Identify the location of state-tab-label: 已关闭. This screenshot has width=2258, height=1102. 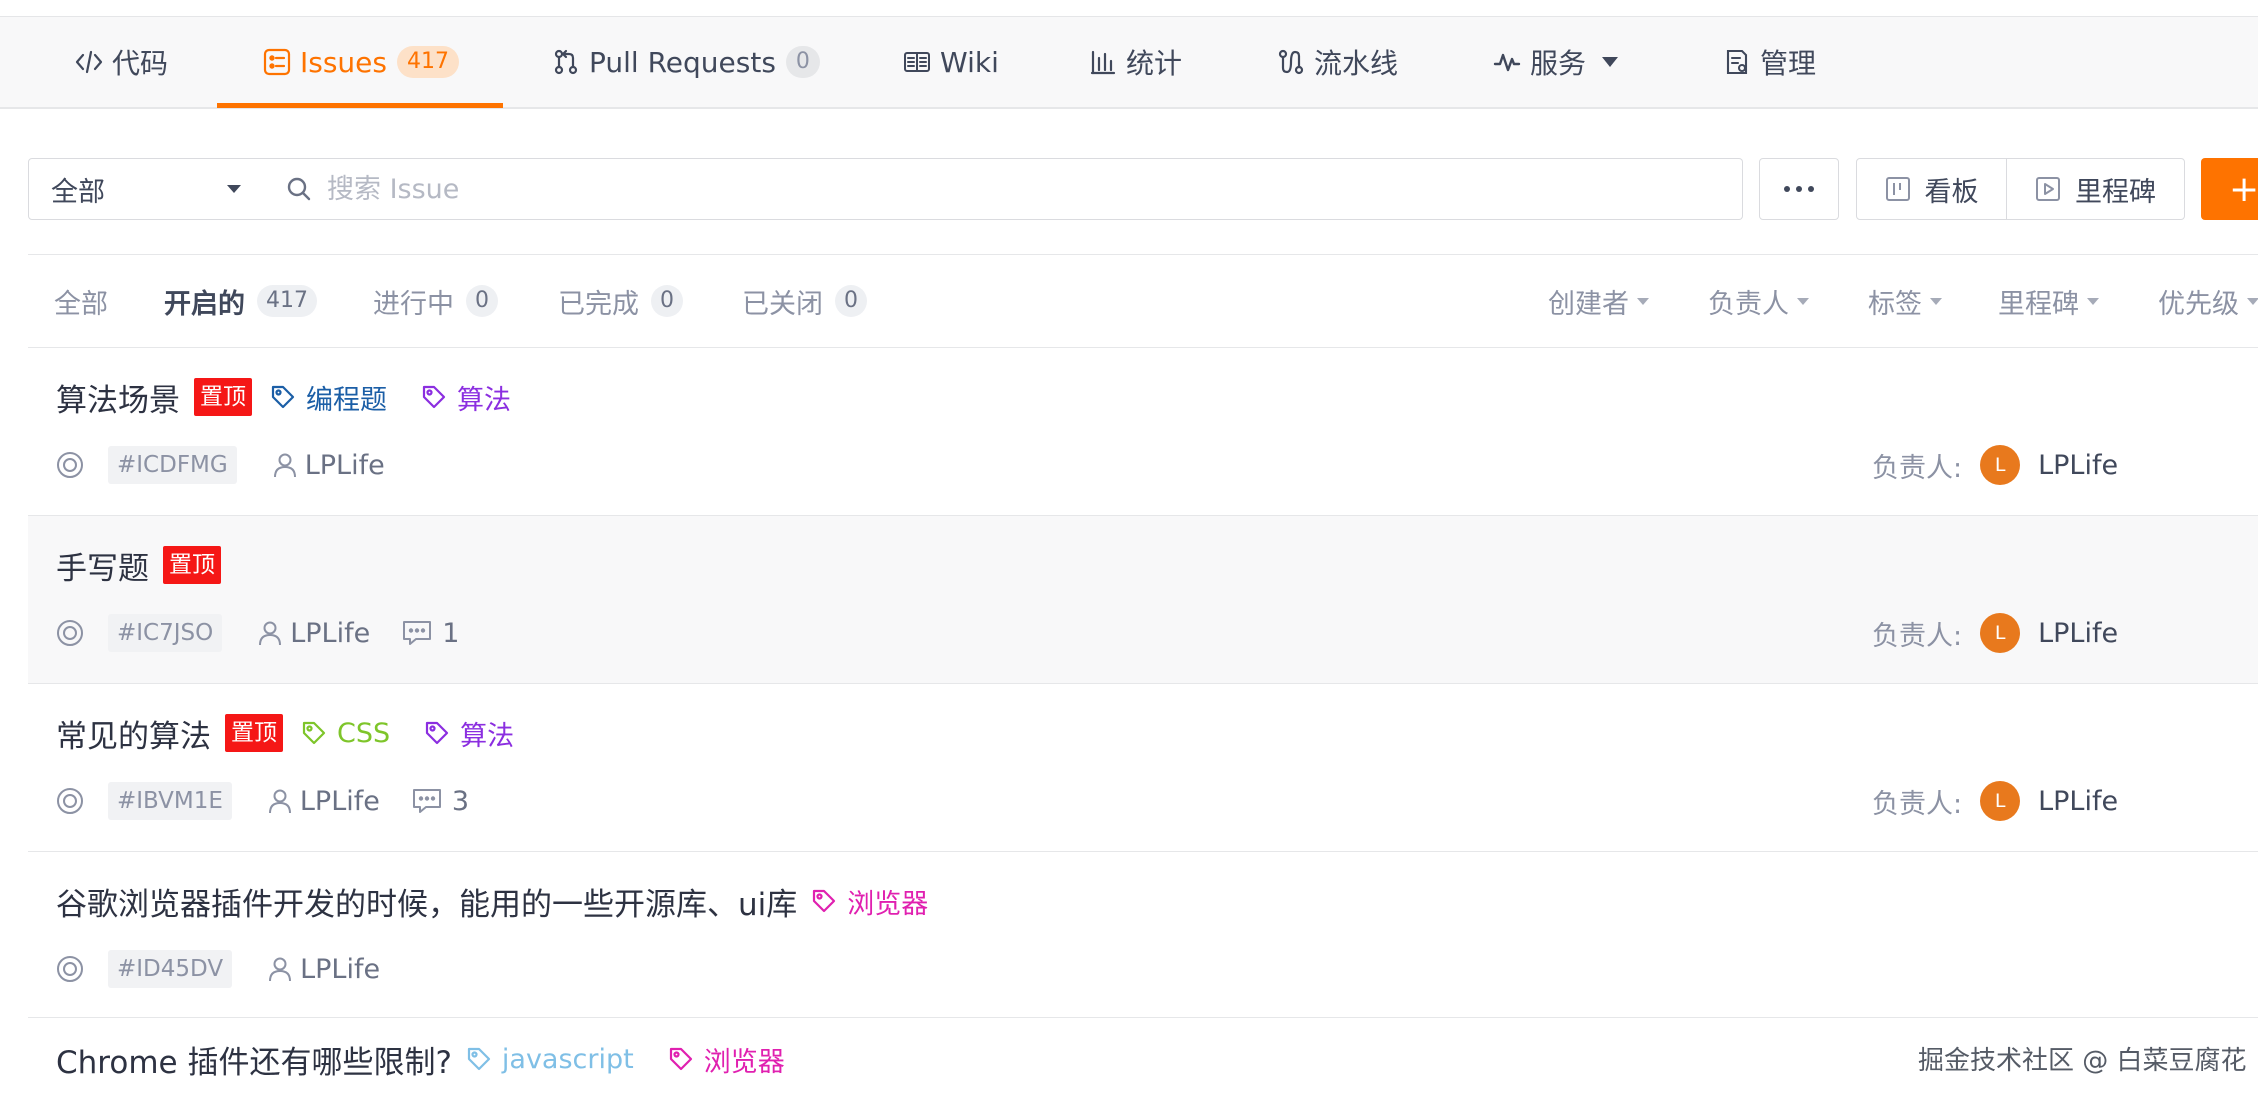
(782, 304).